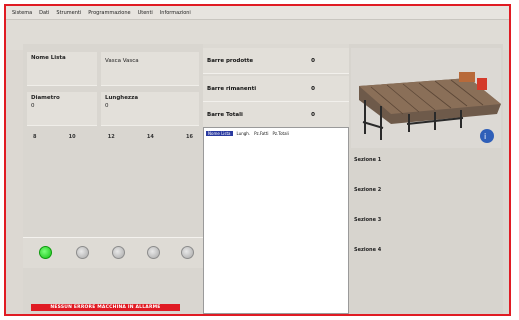 The height and width of the screenshot is (320, 519). I want to click on column-nome-lista: Nome Lista, so click(219, 133).